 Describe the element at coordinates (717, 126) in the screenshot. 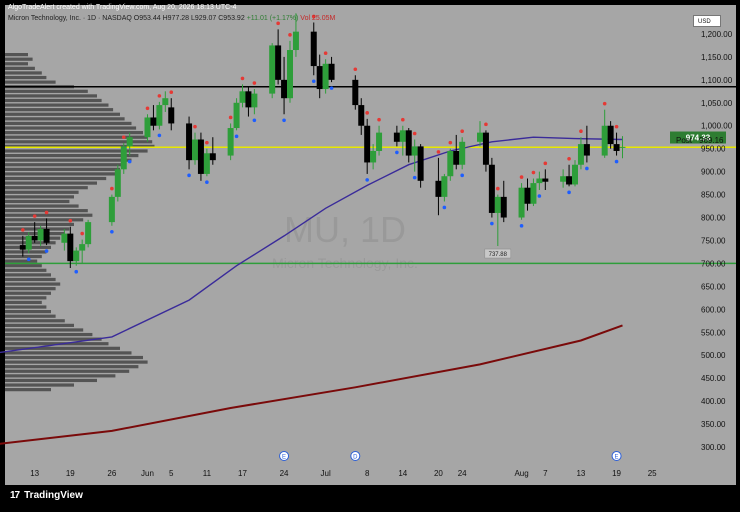

I see `y-tick-label: 1,000.00` at that location.